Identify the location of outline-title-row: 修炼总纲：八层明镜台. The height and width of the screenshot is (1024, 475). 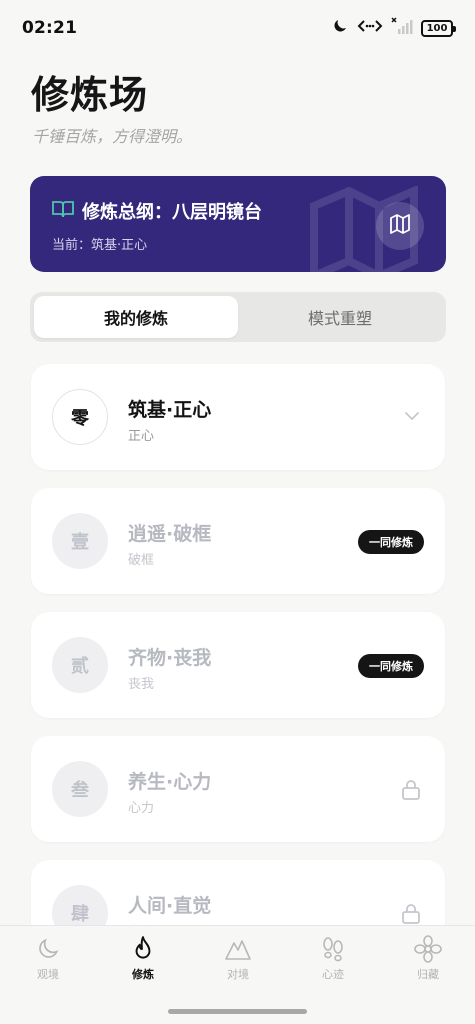
(157, 211).